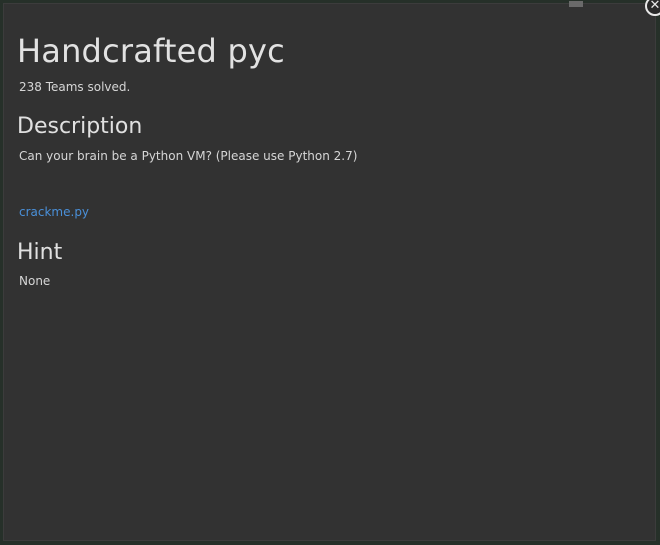  I want to click on file-download-link: crackme.py, so click(54, 212).